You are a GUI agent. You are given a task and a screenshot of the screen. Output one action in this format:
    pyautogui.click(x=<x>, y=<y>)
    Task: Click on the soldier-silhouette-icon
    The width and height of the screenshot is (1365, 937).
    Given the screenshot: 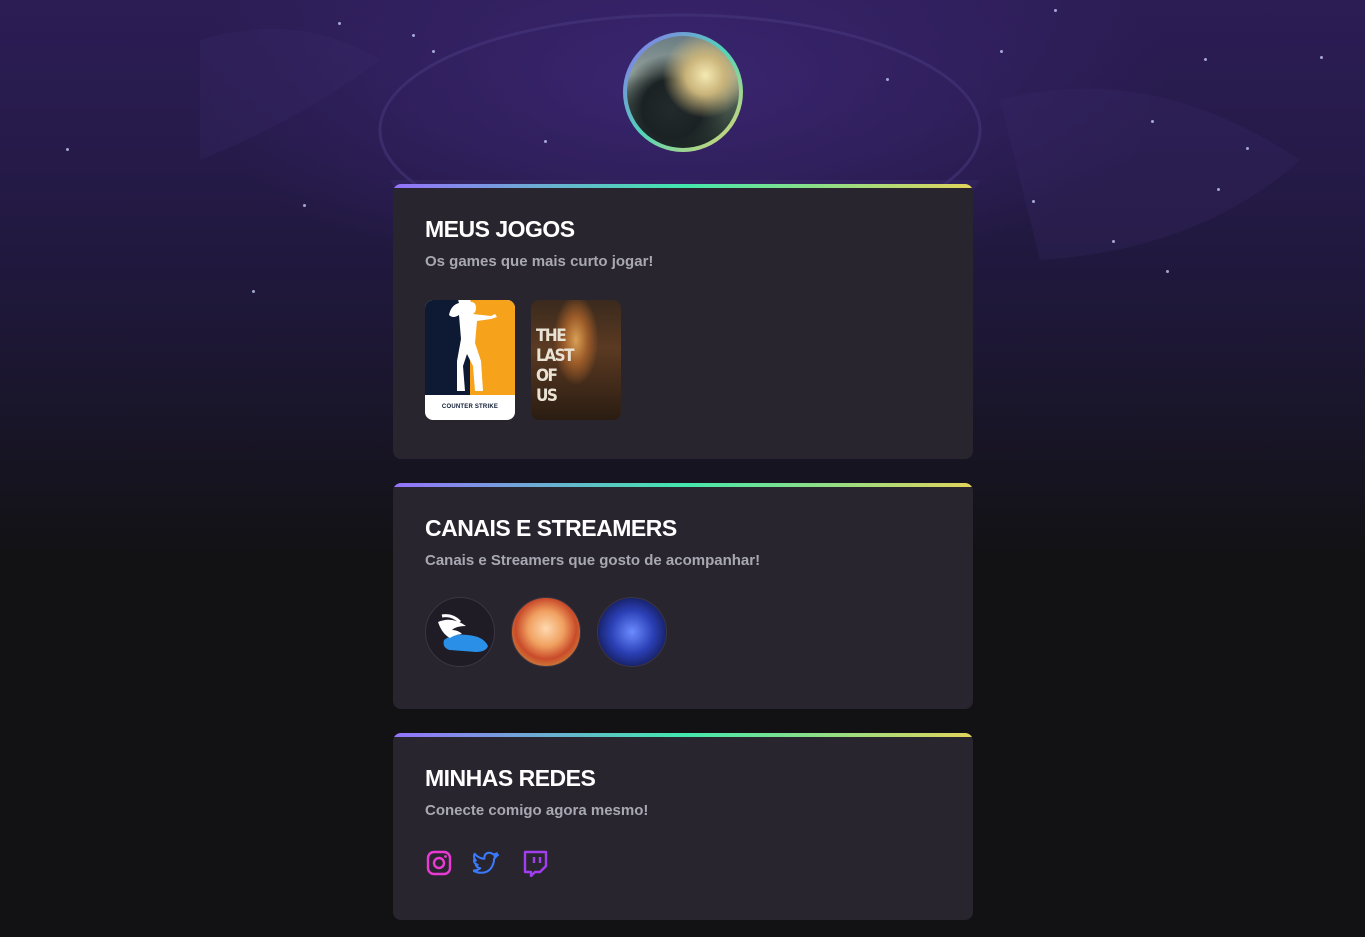 What is the action you would take?
    pyautogui.click(x=473, y=345)
    